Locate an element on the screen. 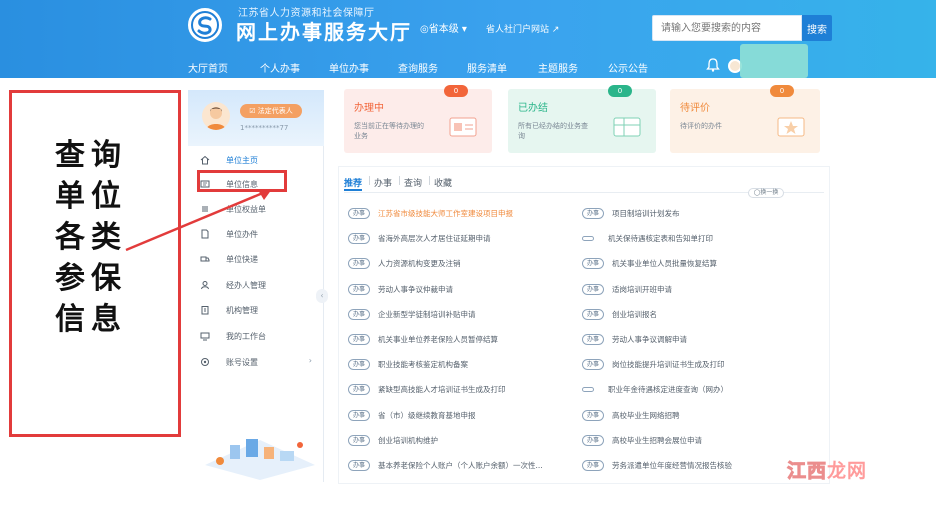 This screenshot has width=936, height=507. service-name: 劳动人事争议仲裁申请 is located at coordinates (415, 289).